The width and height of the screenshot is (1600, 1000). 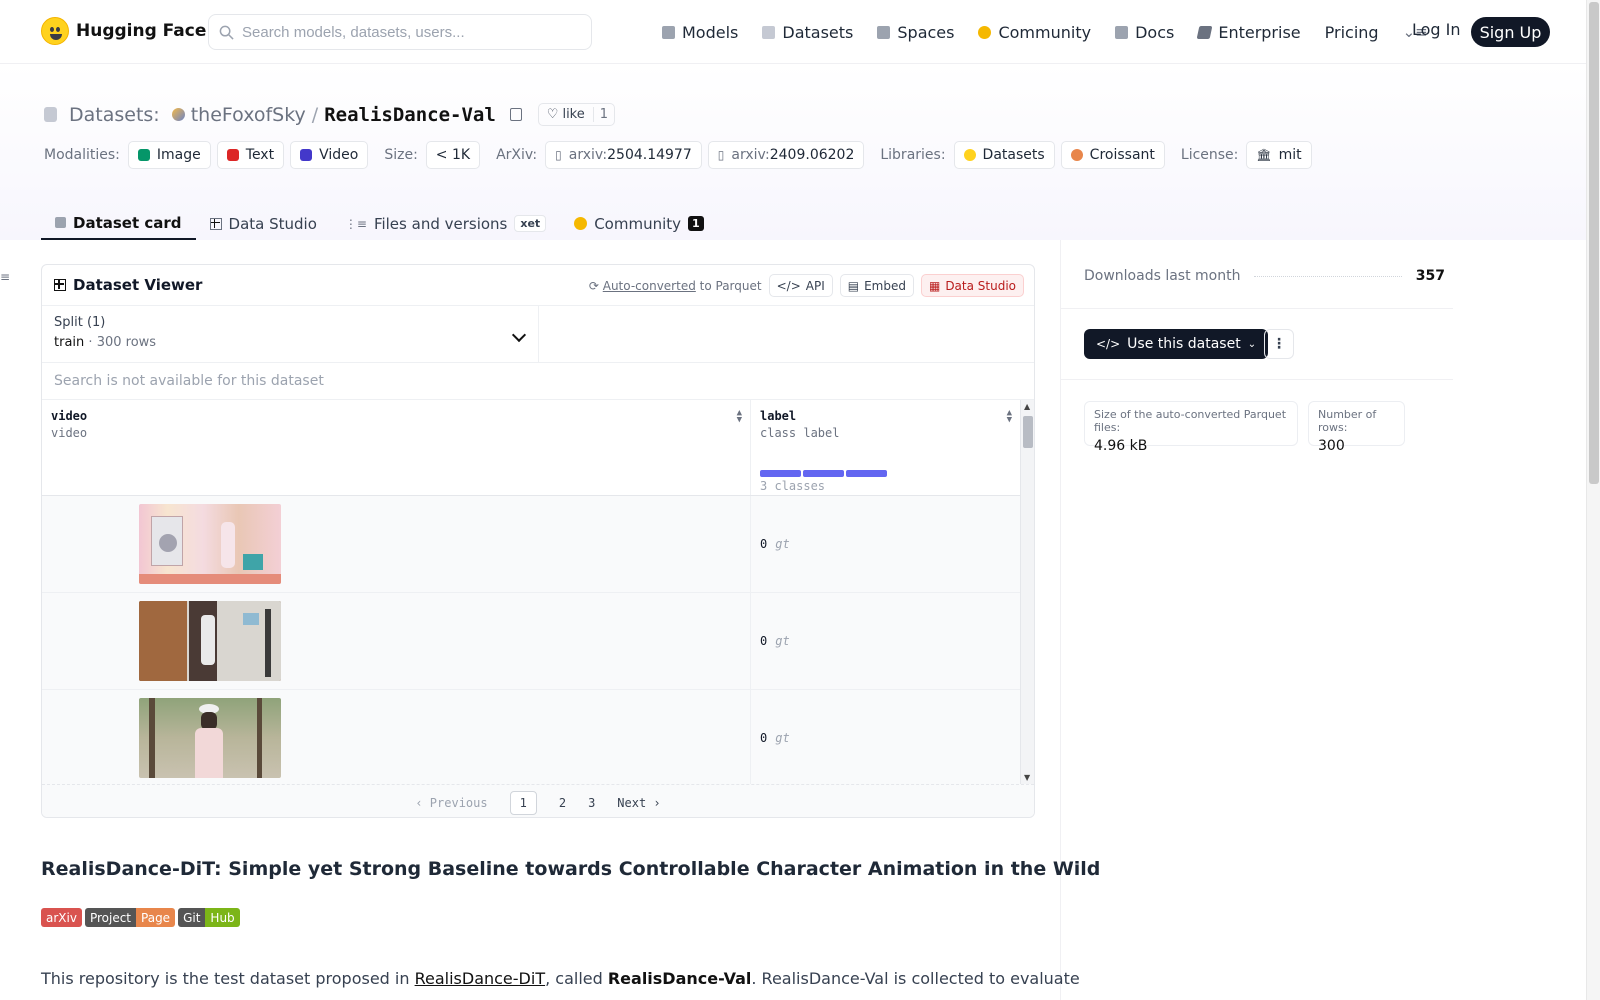 I want to click on column-label-name: label, so click(x=778, y=416).